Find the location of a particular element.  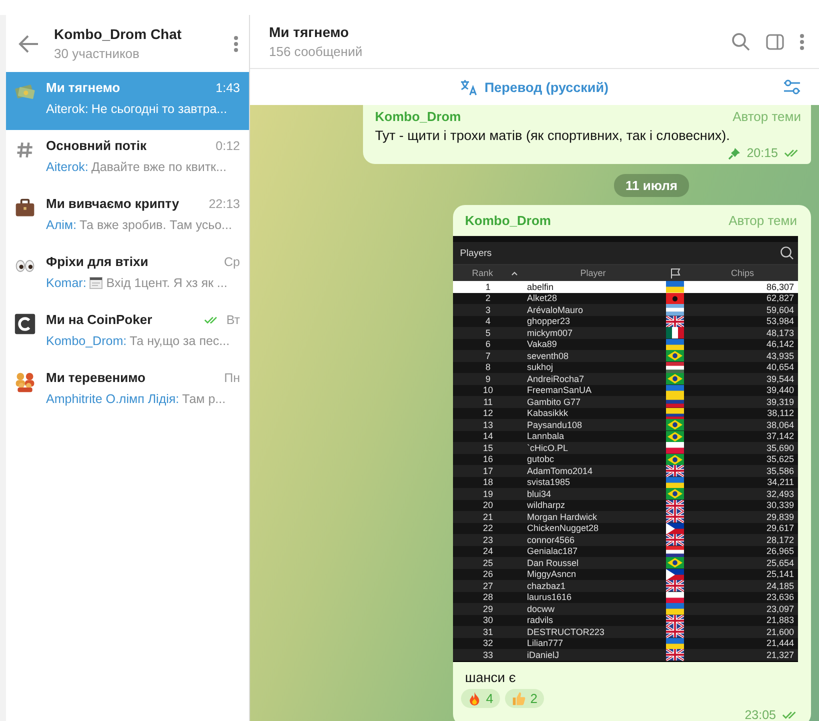

chat-time: 1:43 is located at coordinates (228, 87).